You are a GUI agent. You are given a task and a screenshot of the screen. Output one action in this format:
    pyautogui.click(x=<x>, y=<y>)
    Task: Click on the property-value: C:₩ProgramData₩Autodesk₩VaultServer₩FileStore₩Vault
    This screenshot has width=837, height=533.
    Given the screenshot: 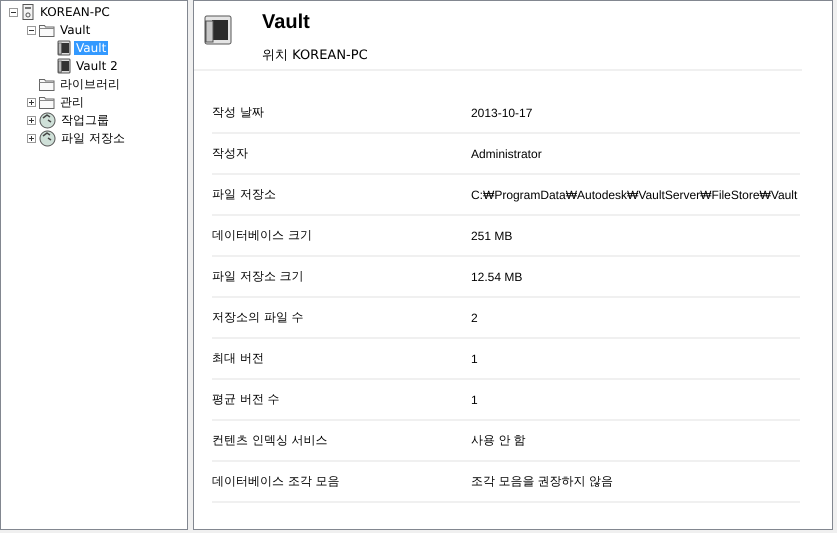 What is the action you would take?
    pyautogui.click(x=634, y=195)
    